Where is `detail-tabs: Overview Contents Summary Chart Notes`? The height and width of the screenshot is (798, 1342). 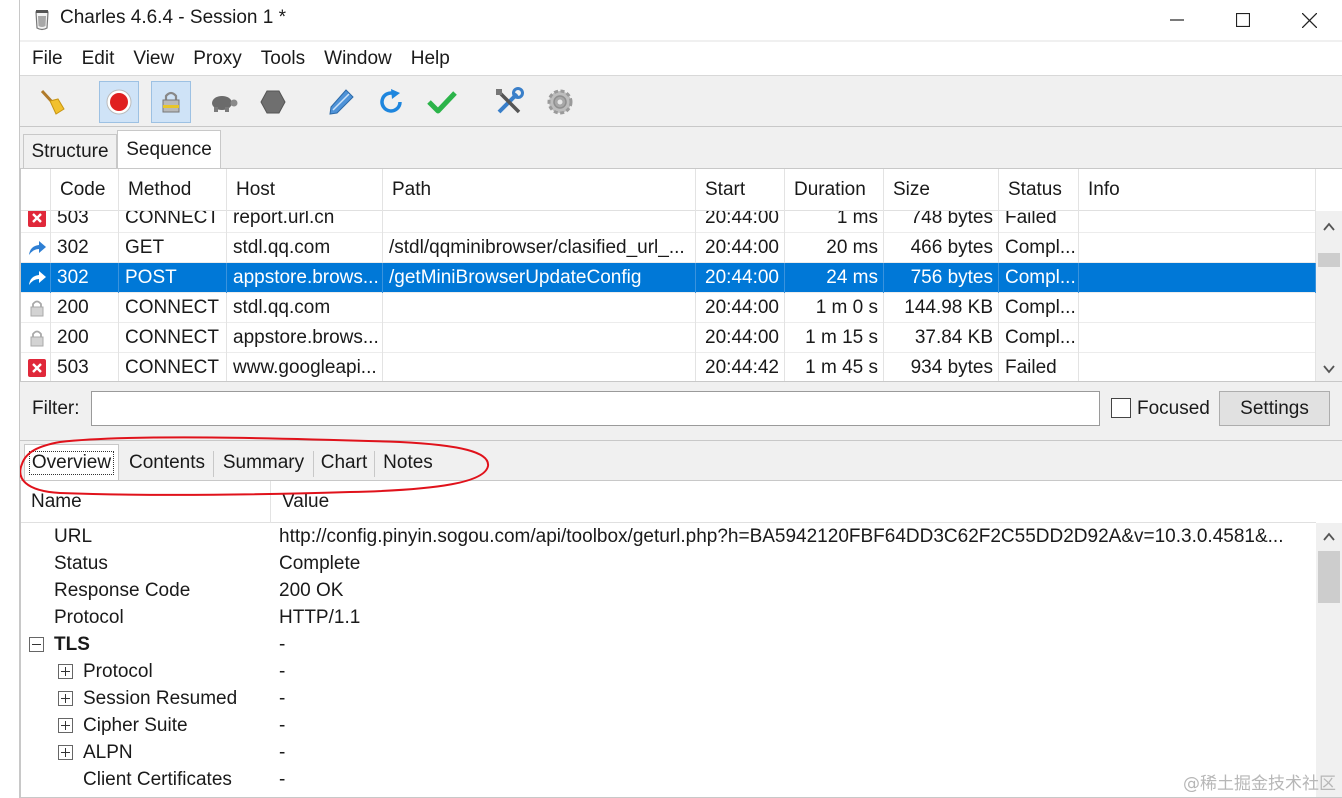
detail-tabs: Overview Contents Summary Chart Notes is located at coordinates (681, 460).